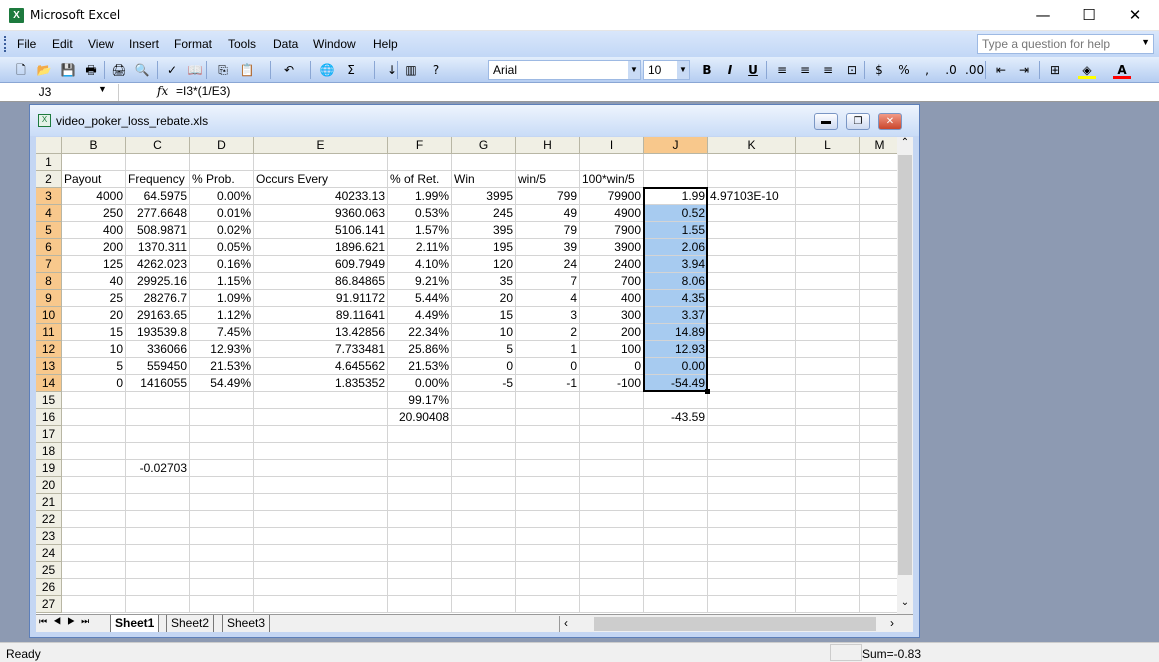  I want to click on paste-icon: 📋, so click(247, 70).